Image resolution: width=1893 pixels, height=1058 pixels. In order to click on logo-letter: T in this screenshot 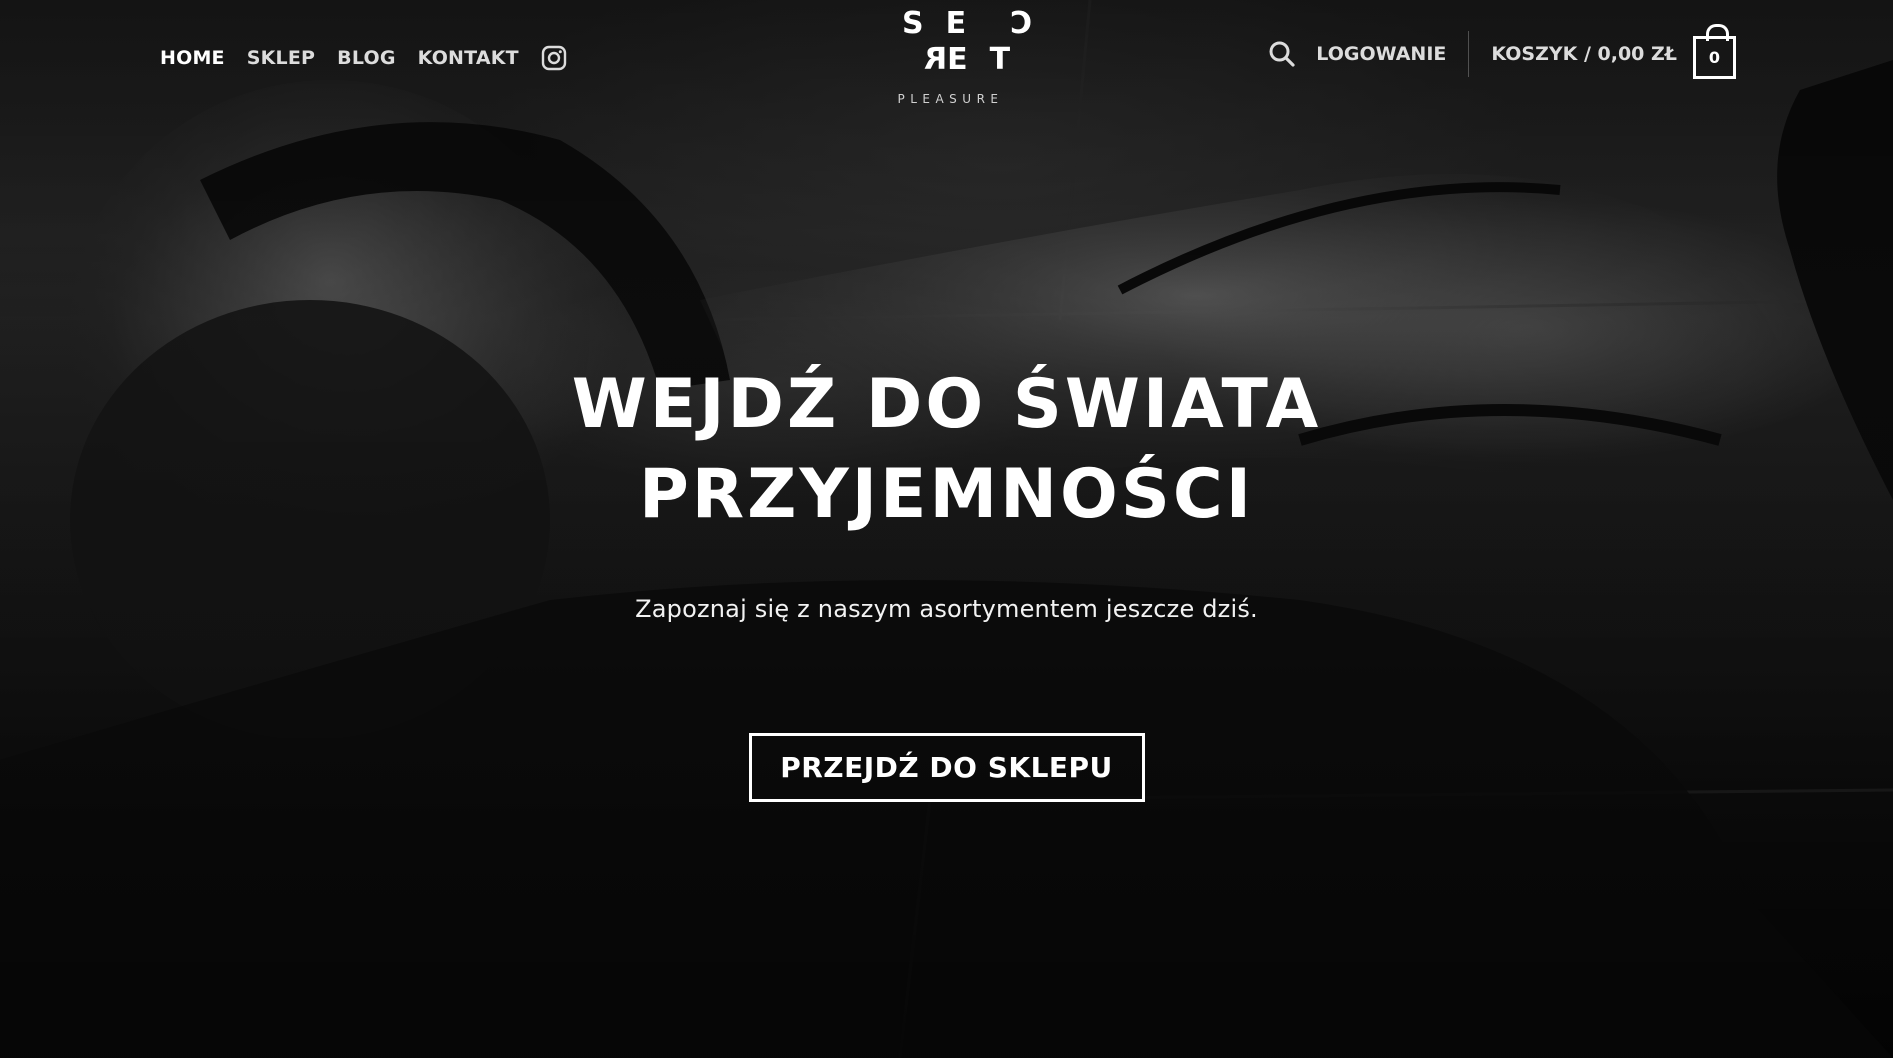, I will do `click(1011, 59)`.